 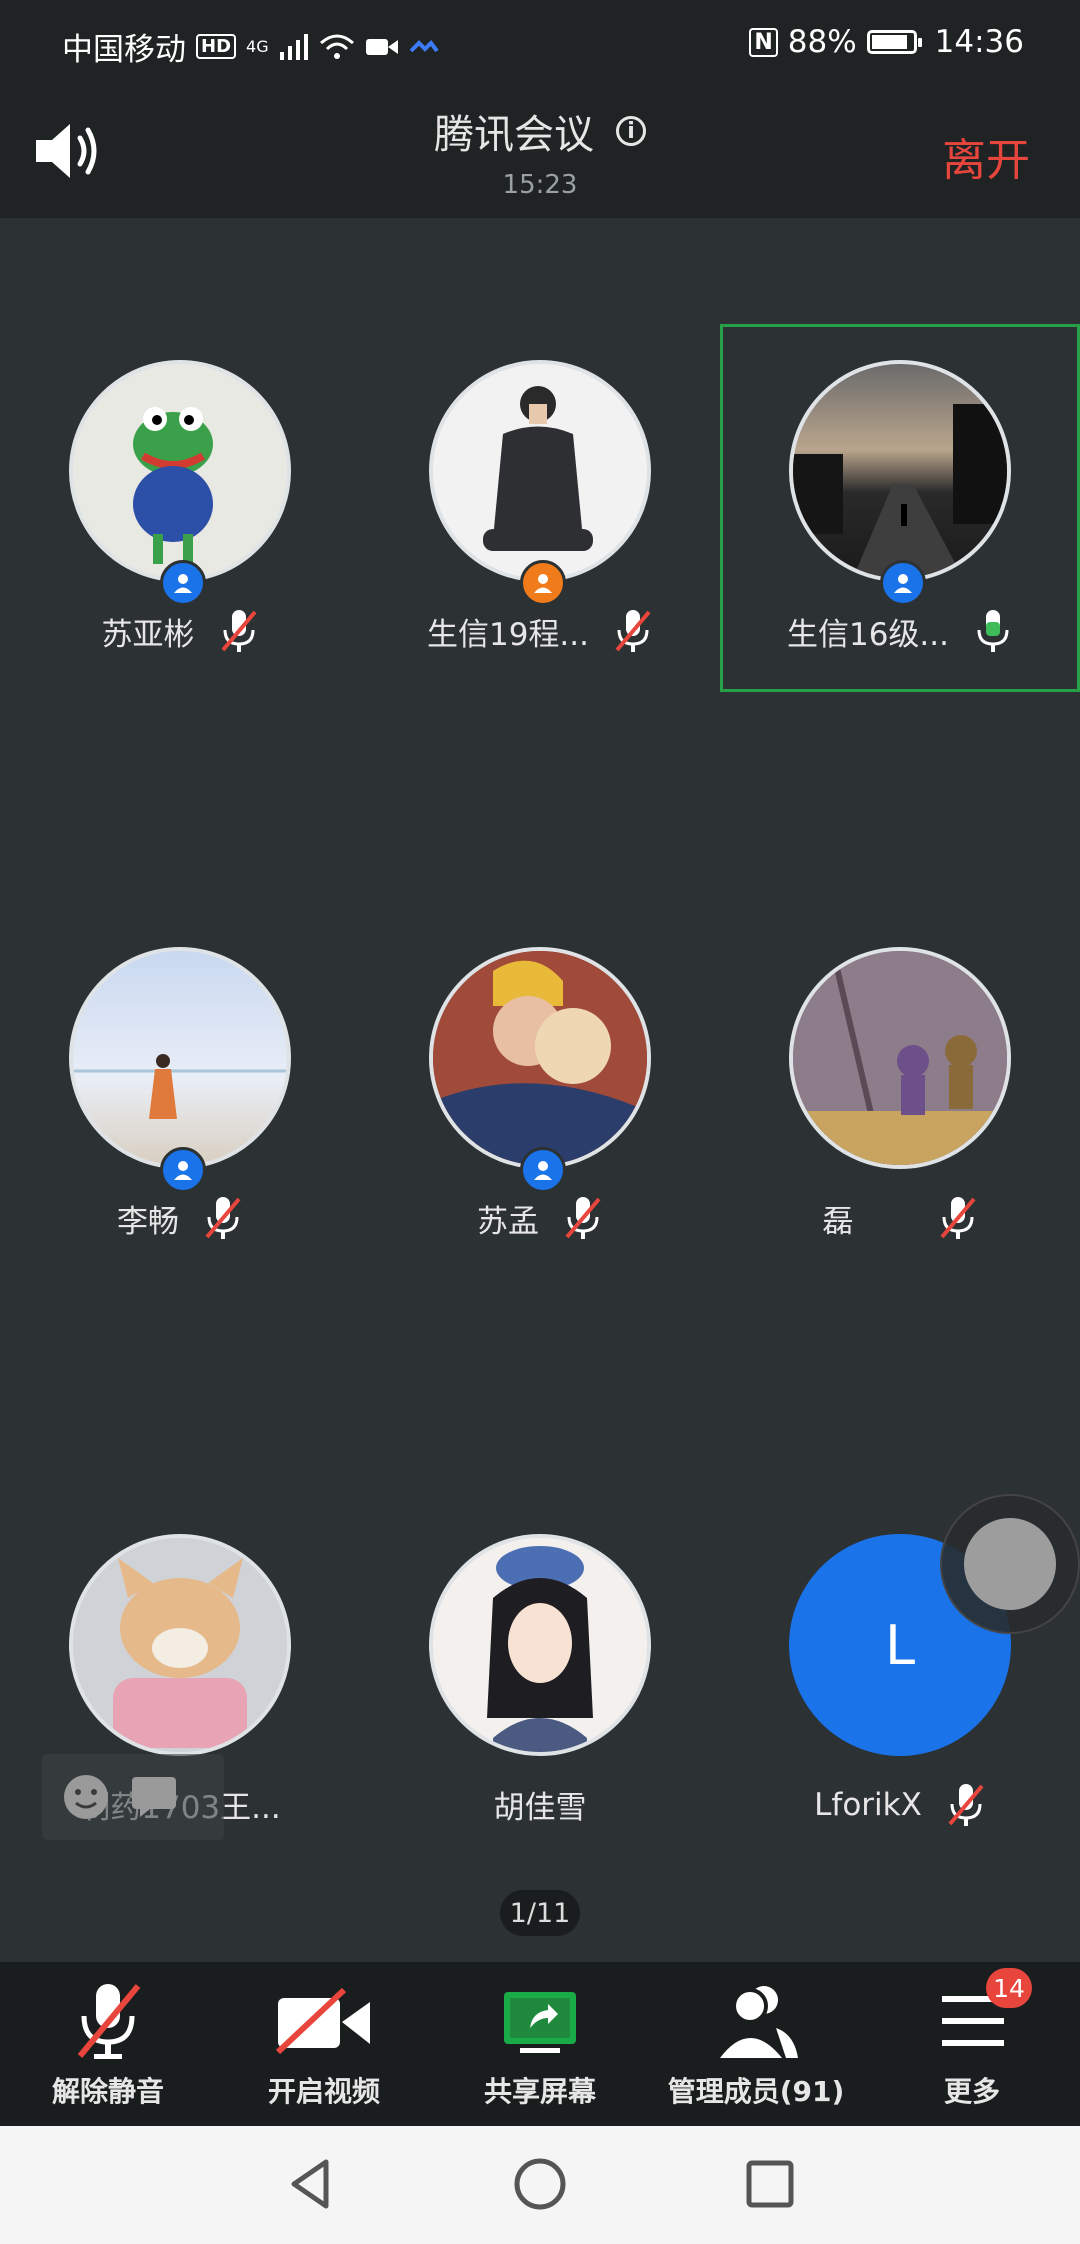 I want to click on participant-tile: 苏孟, so click(x=540, y=1095).